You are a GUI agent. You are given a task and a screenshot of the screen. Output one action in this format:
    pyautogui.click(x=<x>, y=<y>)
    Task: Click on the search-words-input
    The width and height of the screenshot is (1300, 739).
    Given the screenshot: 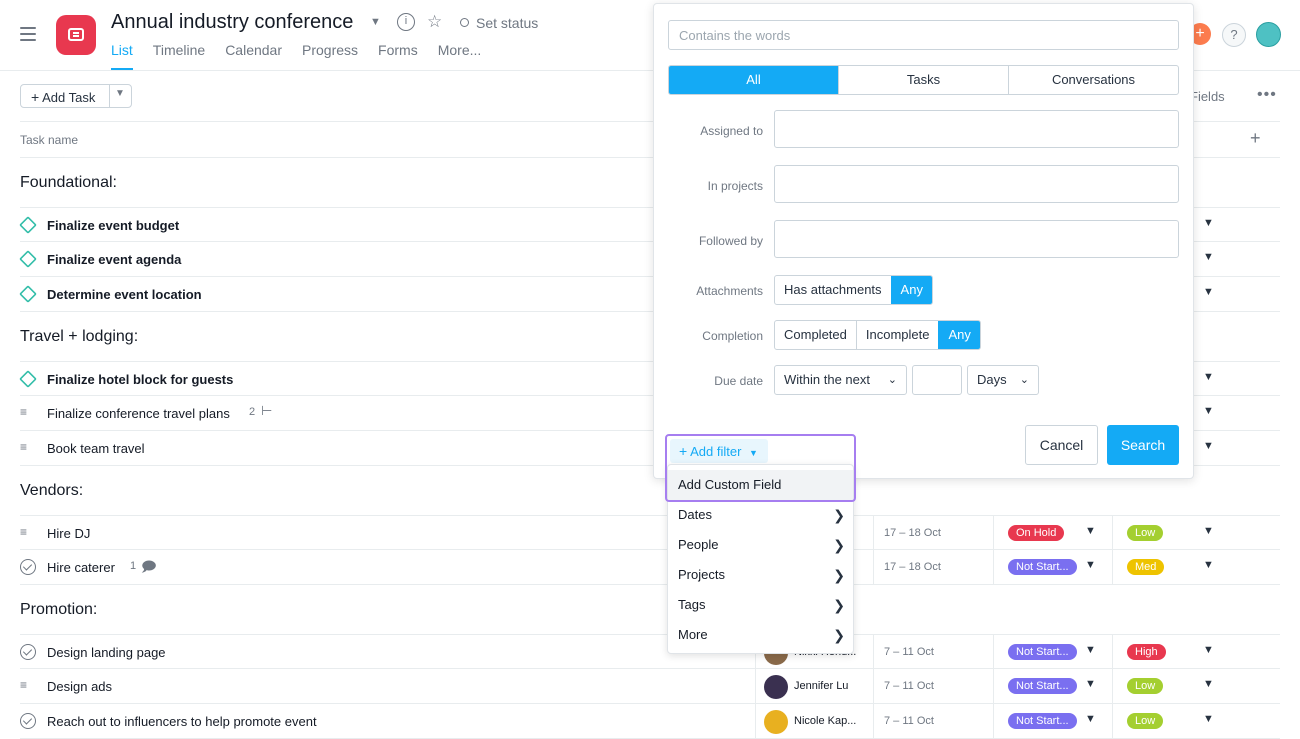 What is the action you would take?
    pyautogui.click(x=923, y=35)
    